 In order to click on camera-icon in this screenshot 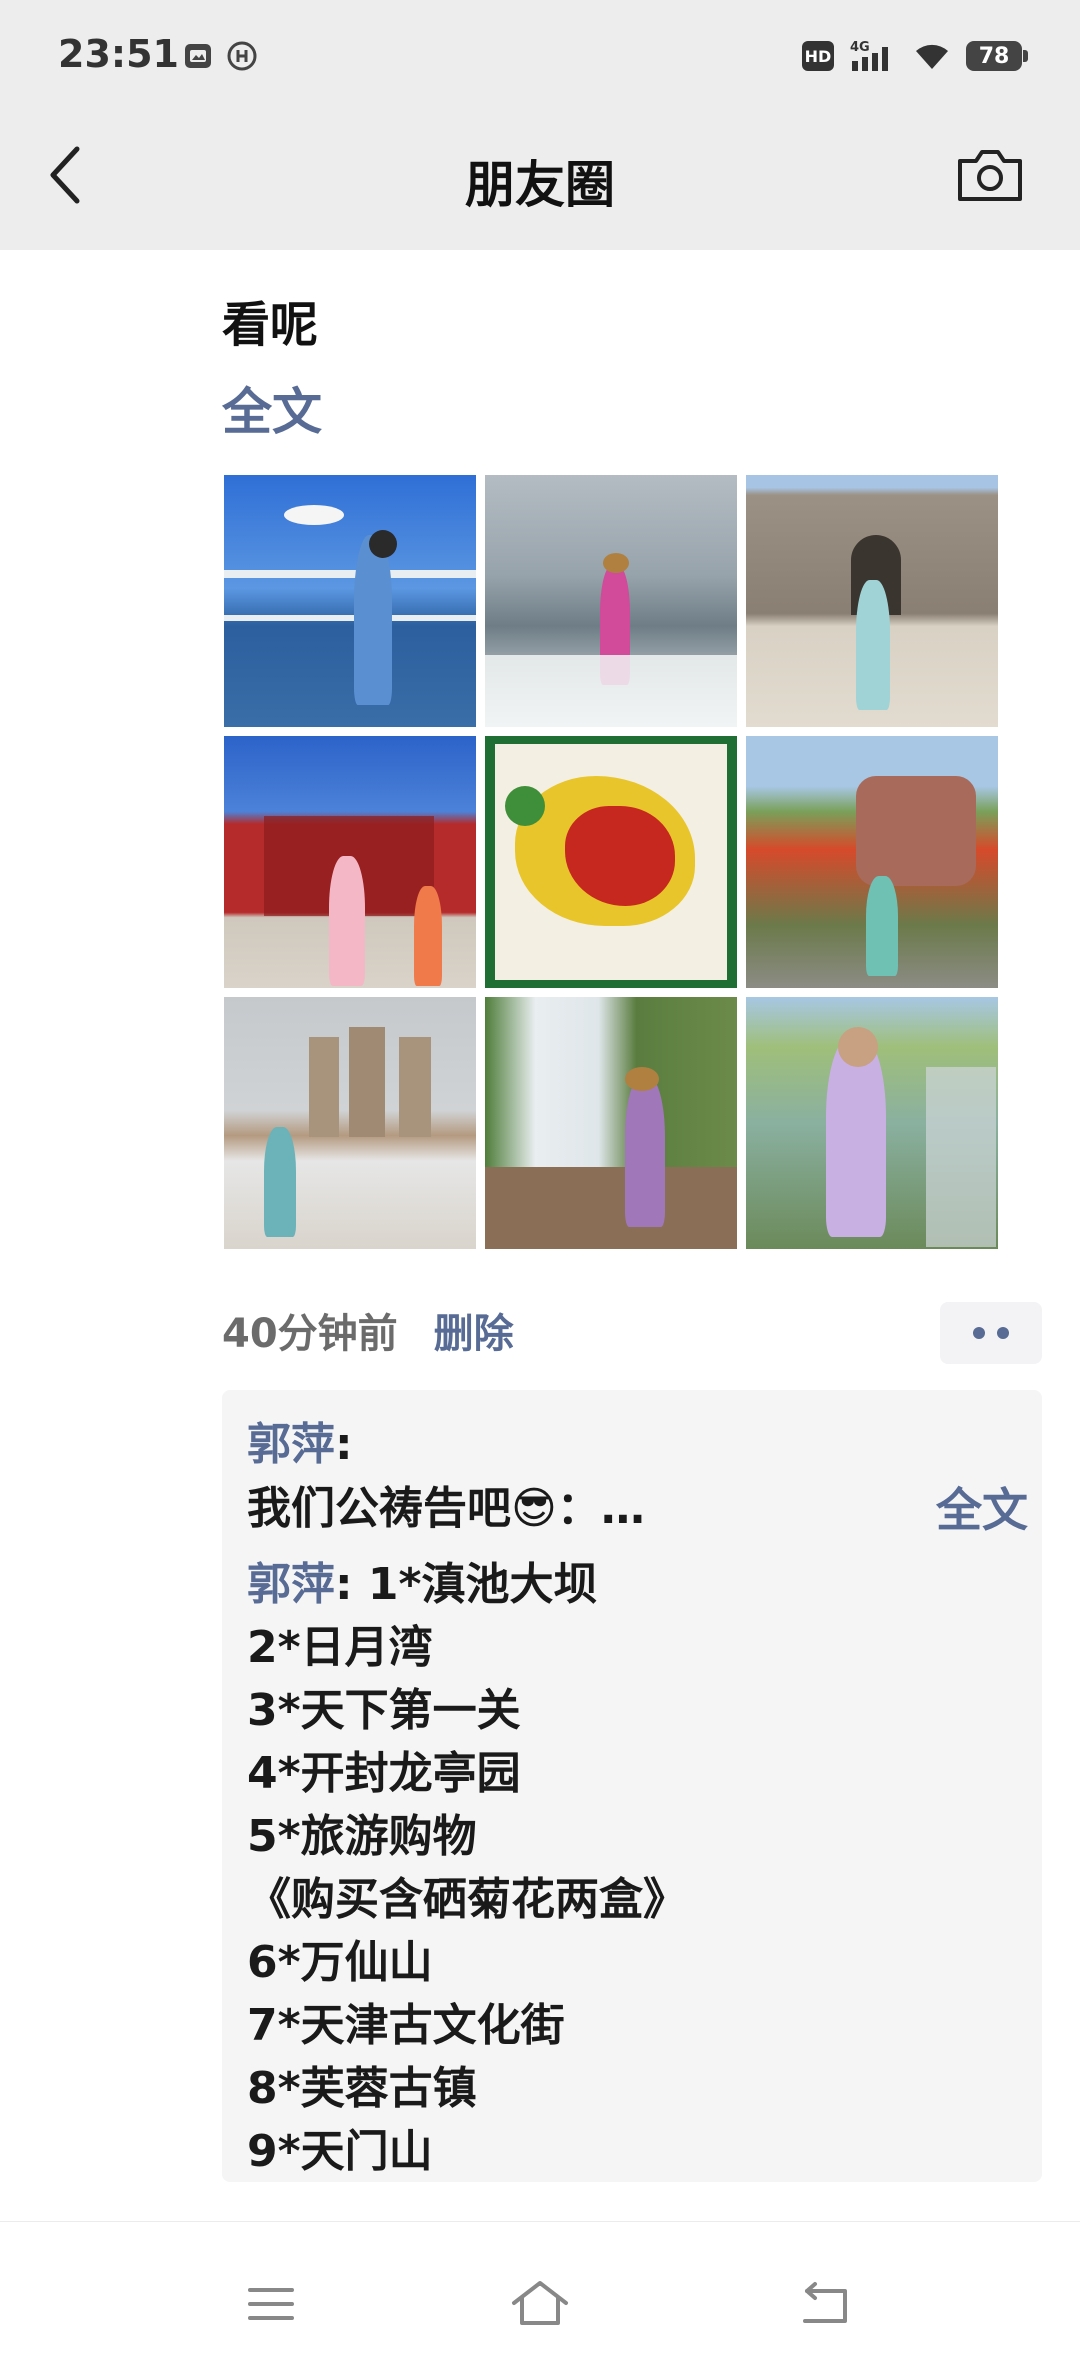, I will do `click(990, 175)`.